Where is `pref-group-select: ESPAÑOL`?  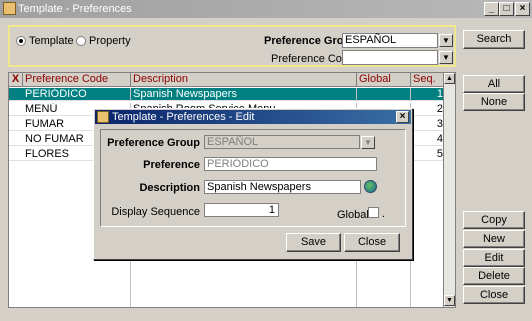
pref-group-select: ESPAÑOL is located at coordinates (390, 40).